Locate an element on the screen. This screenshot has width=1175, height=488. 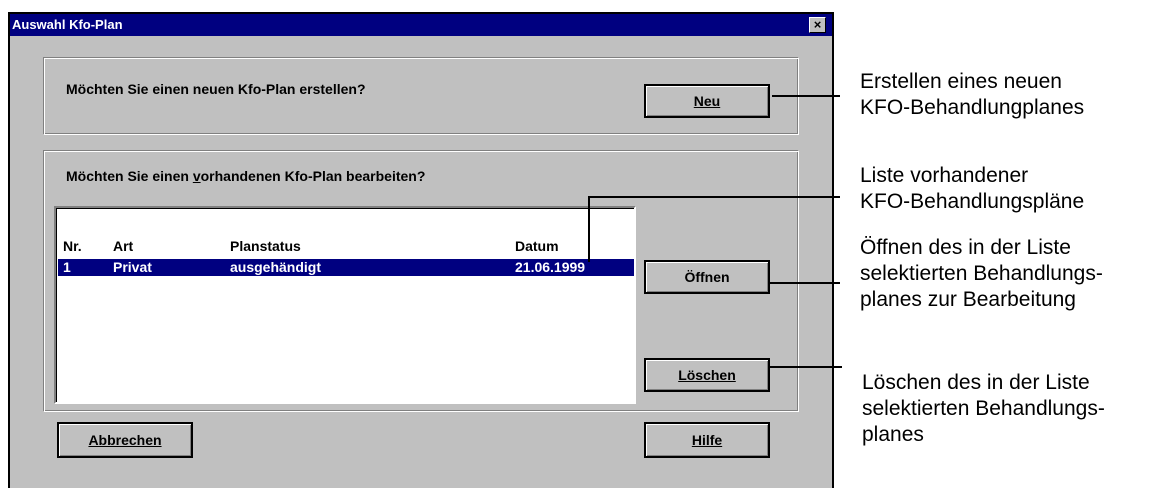
callout-line-open is located at coordinates (805, 283).